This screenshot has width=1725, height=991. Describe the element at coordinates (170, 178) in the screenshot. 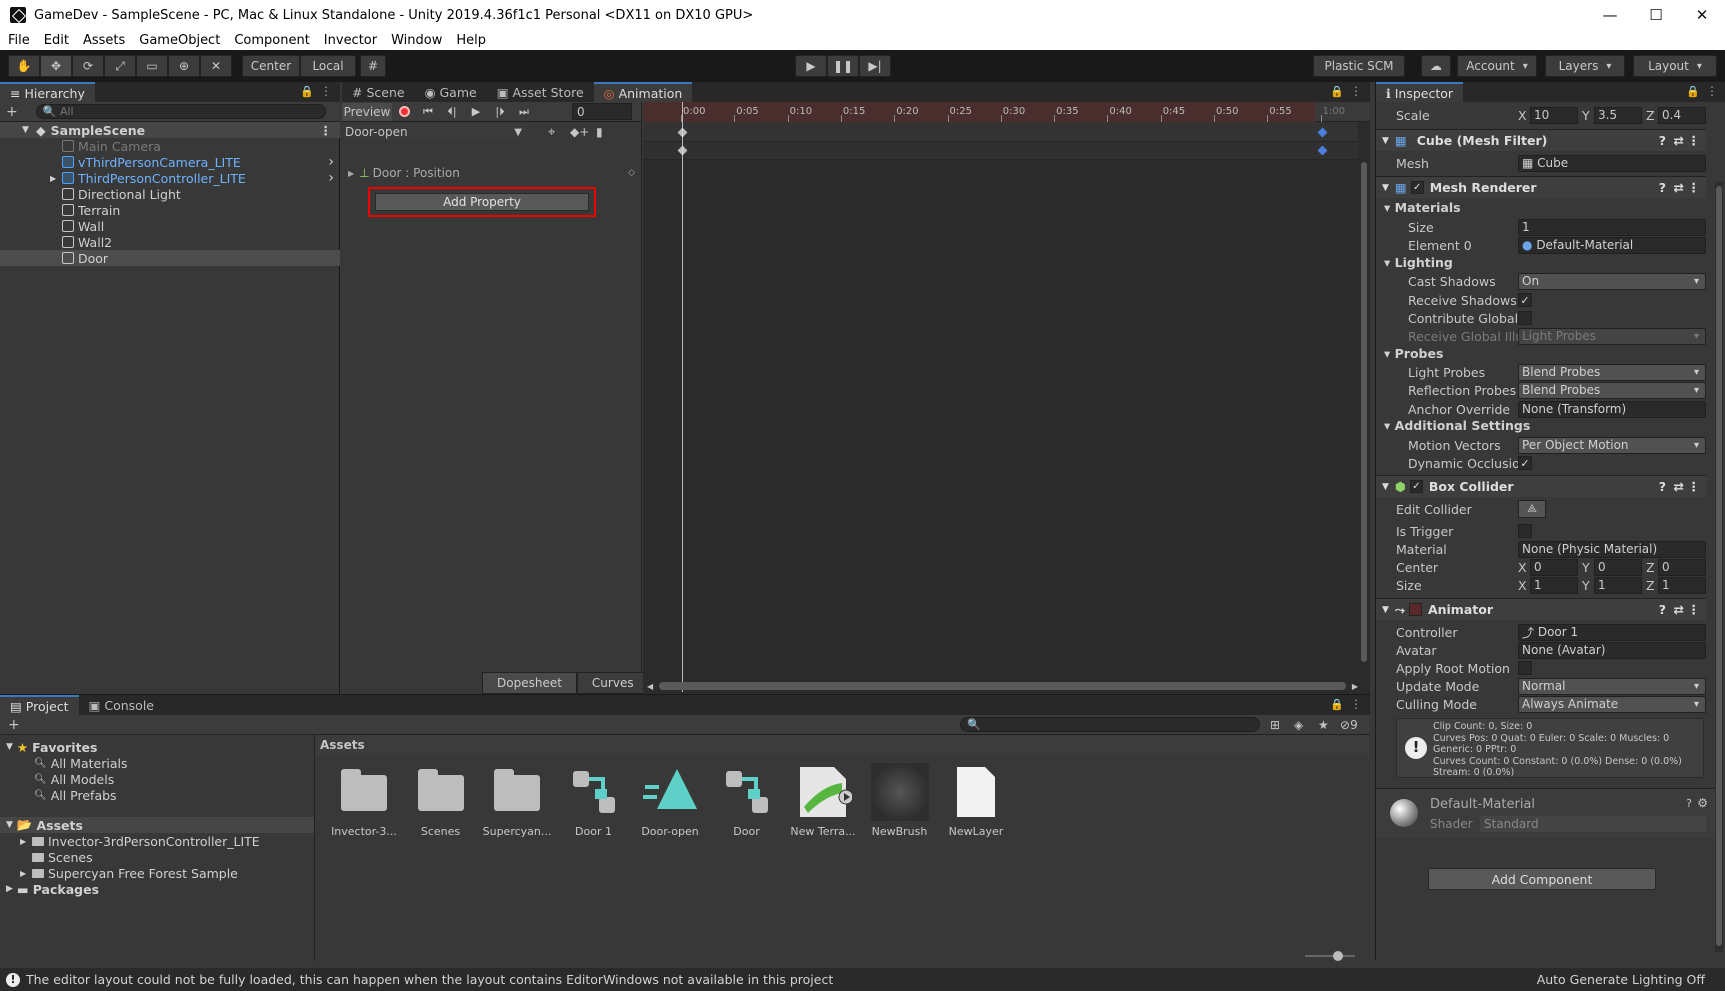

I see `hierarchy-item: ▶ ThirdPersonController_LITE ›` at that location.